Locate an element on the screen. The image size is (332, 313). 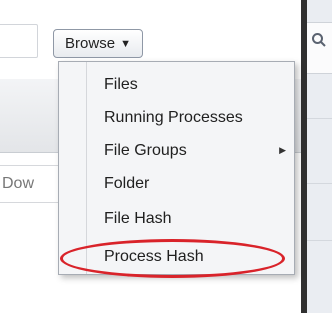
browse-button-label: Browse is located at coordinates (90, 43).